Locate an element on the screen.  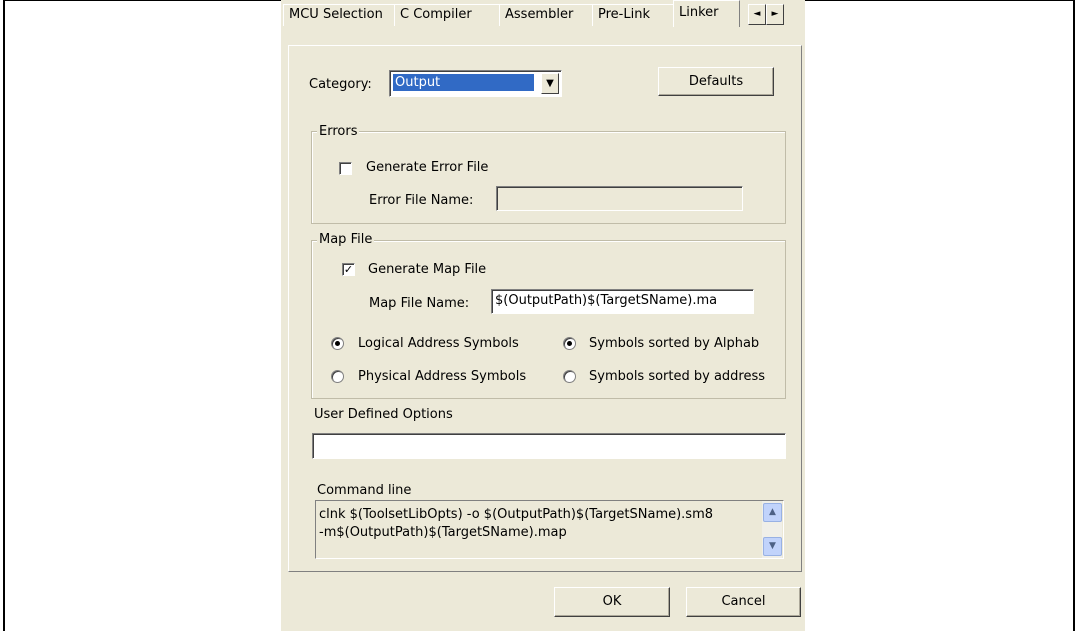
tab-mcu-selection: MCU Selection is located at coordinates (341, 15).